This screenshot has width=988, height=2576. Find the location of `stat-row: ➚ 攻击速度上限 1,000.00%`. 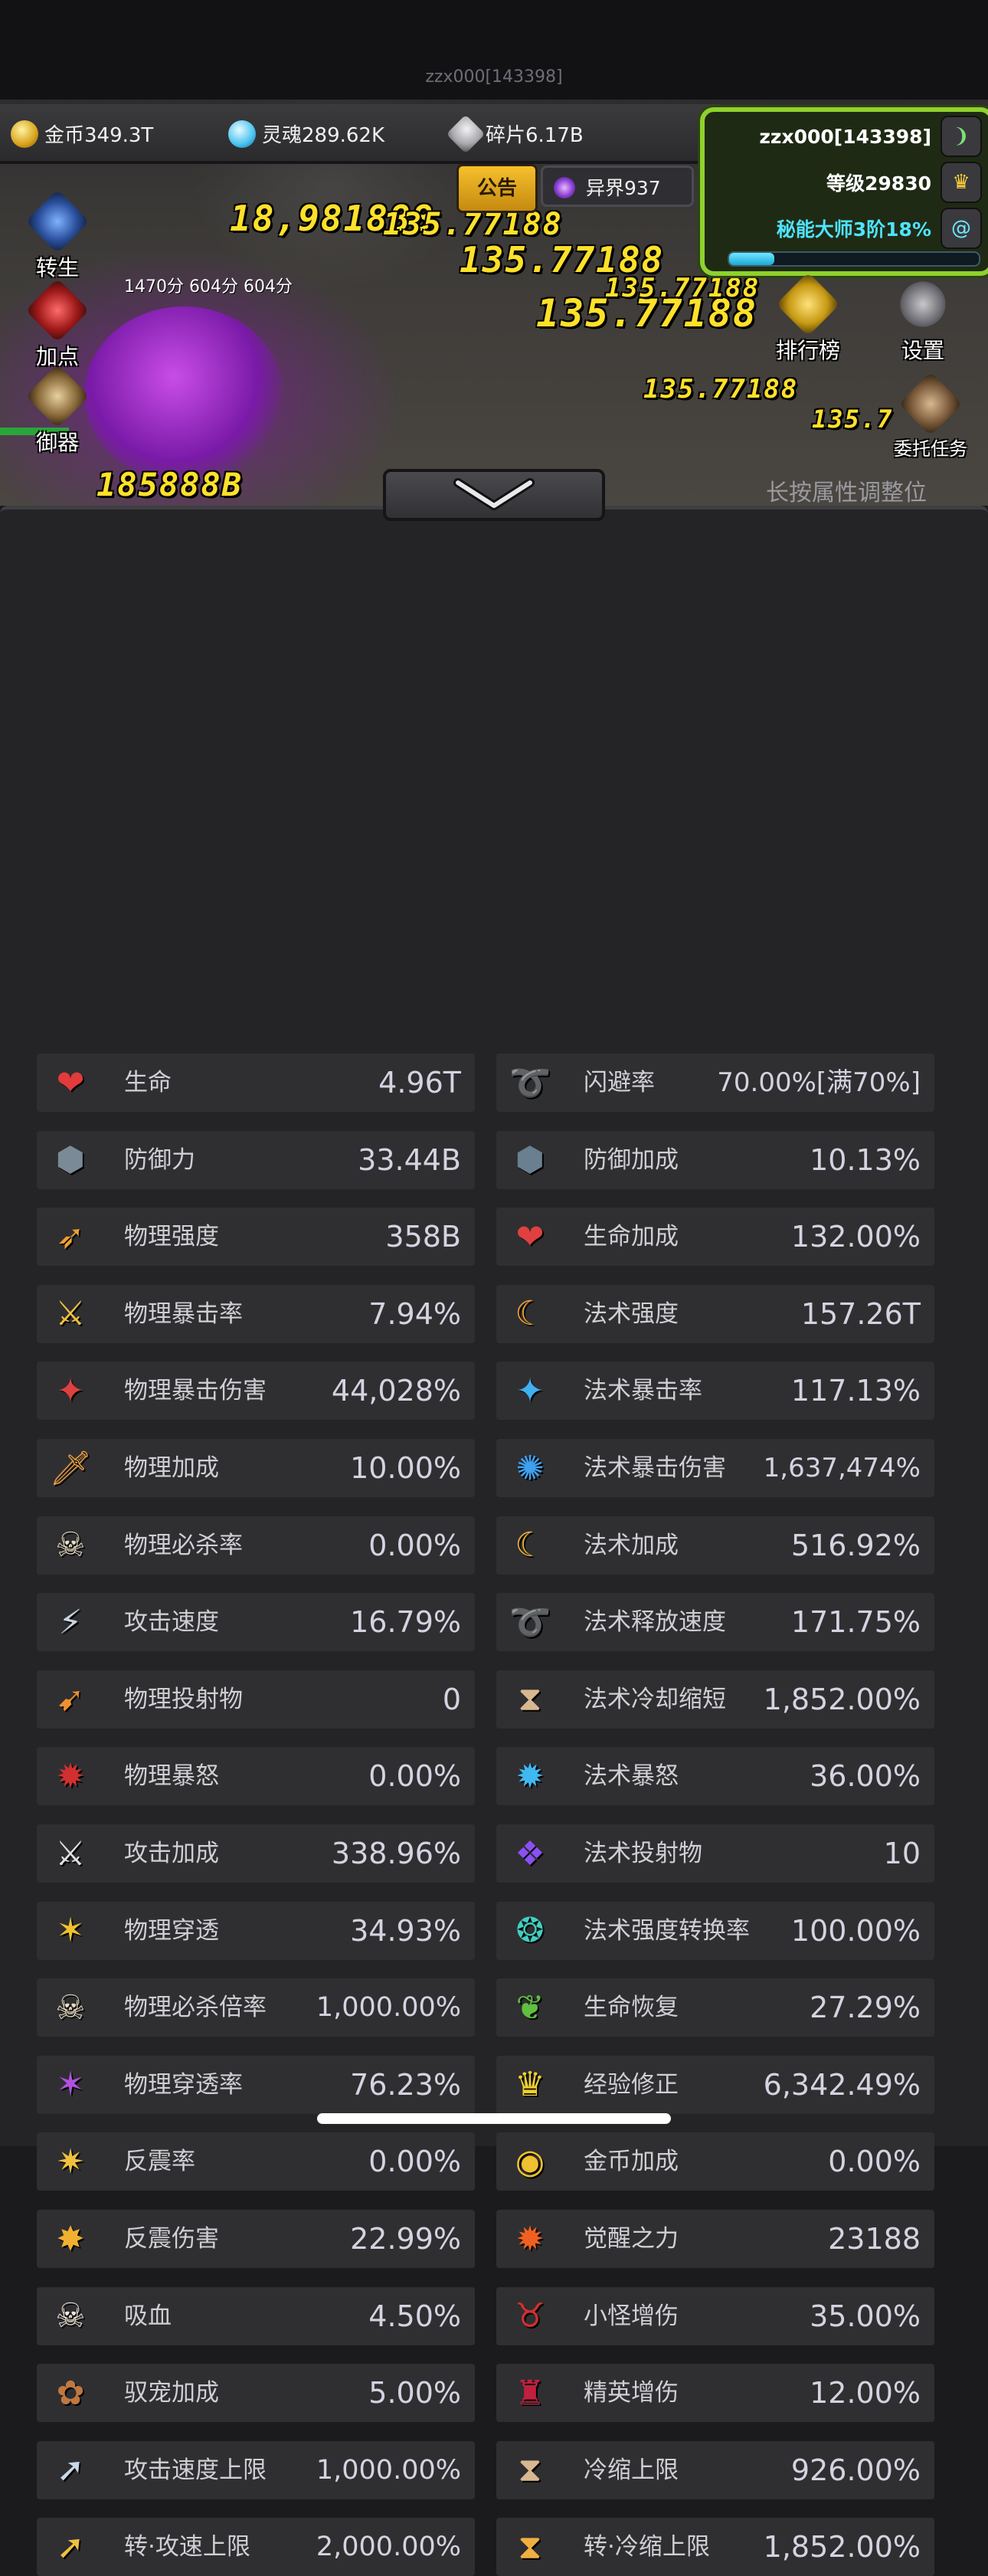

stat-row: ➚ 攻击速度上限 1,000.00% is located at coordinates (256, 2469).